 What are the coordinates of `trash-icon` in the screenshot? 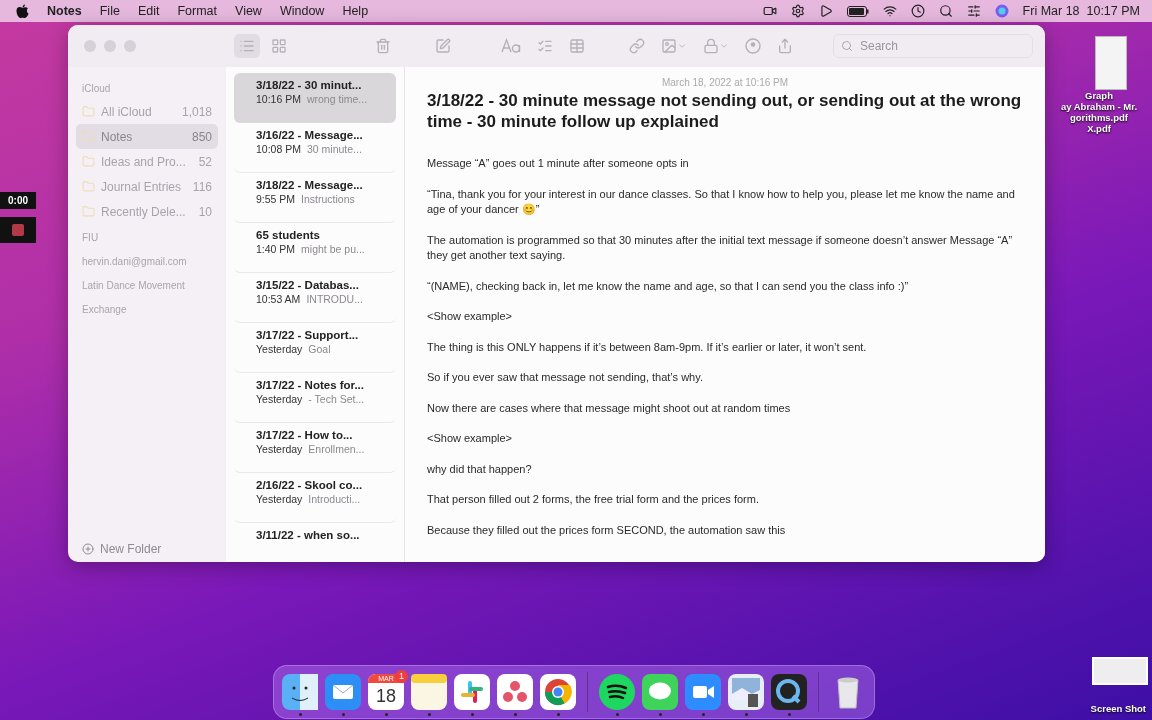 It's located at (383, 46).